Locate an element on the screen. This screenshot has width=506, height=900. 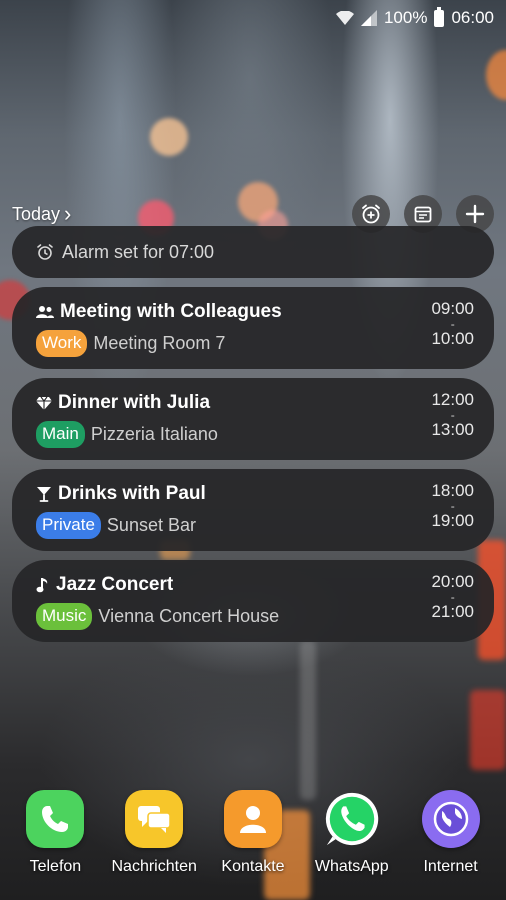
event-end-time: 10:00 is located at coordinates (452, 338).